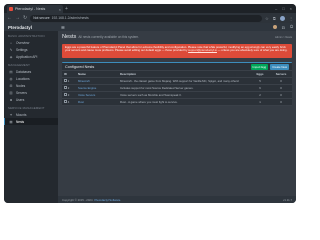 The height and width of the screenshot is (240, 320). Describe the element at coordinates (30, 9) in the screenshot. I see `tab-title: Pterodactyl - Nests` at that location.